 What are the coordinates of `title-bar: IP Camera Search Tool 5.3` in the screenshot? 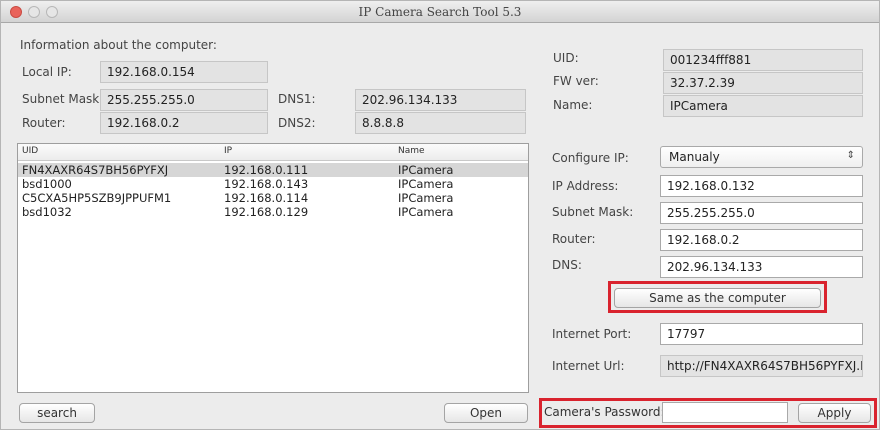 It's located at (440, 12).